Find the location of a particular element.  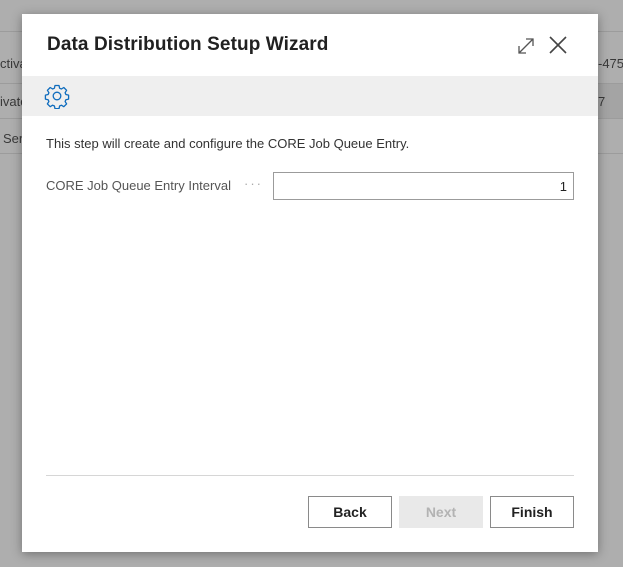

finish-button: Finish is located at coordinates (532, 512).